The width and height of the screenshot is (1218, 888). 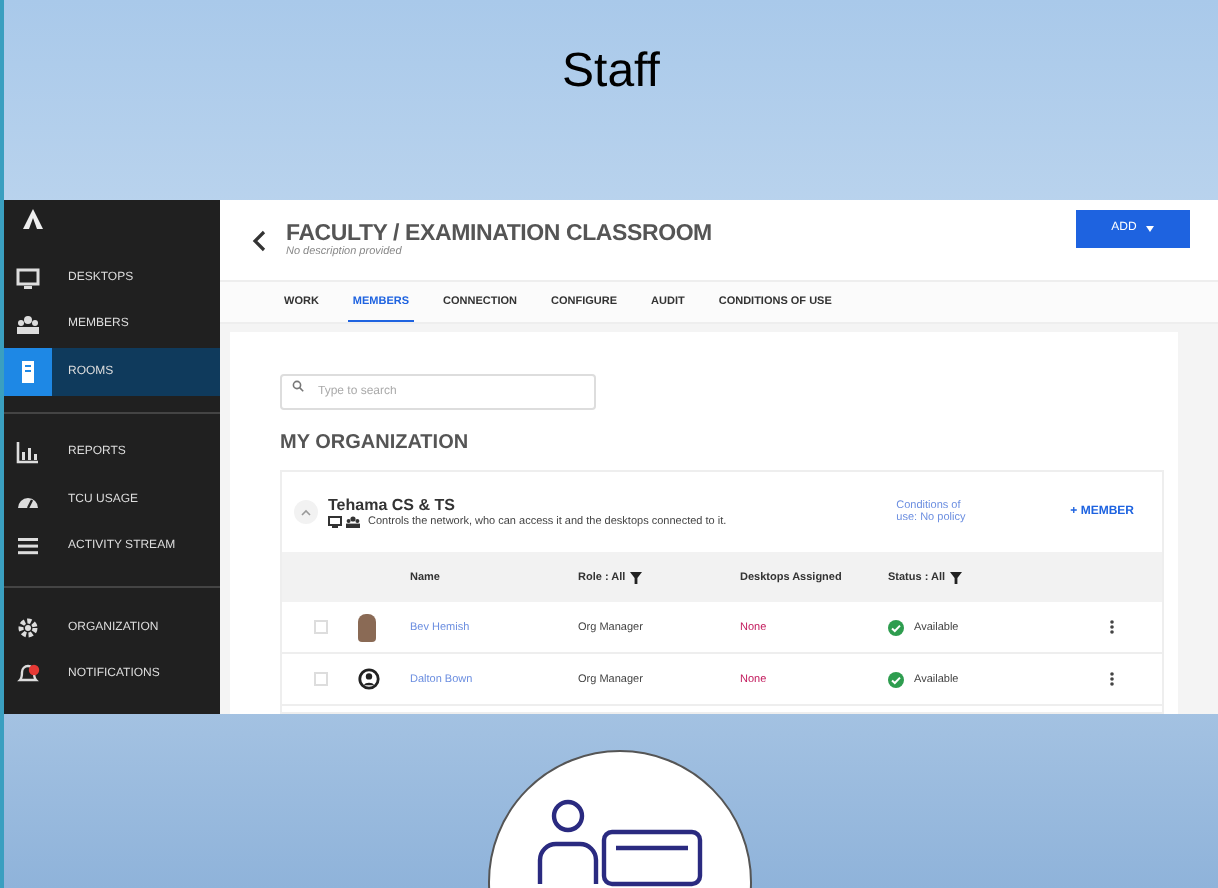 I want to click on caret-icon, so click(x=1150, y=228).